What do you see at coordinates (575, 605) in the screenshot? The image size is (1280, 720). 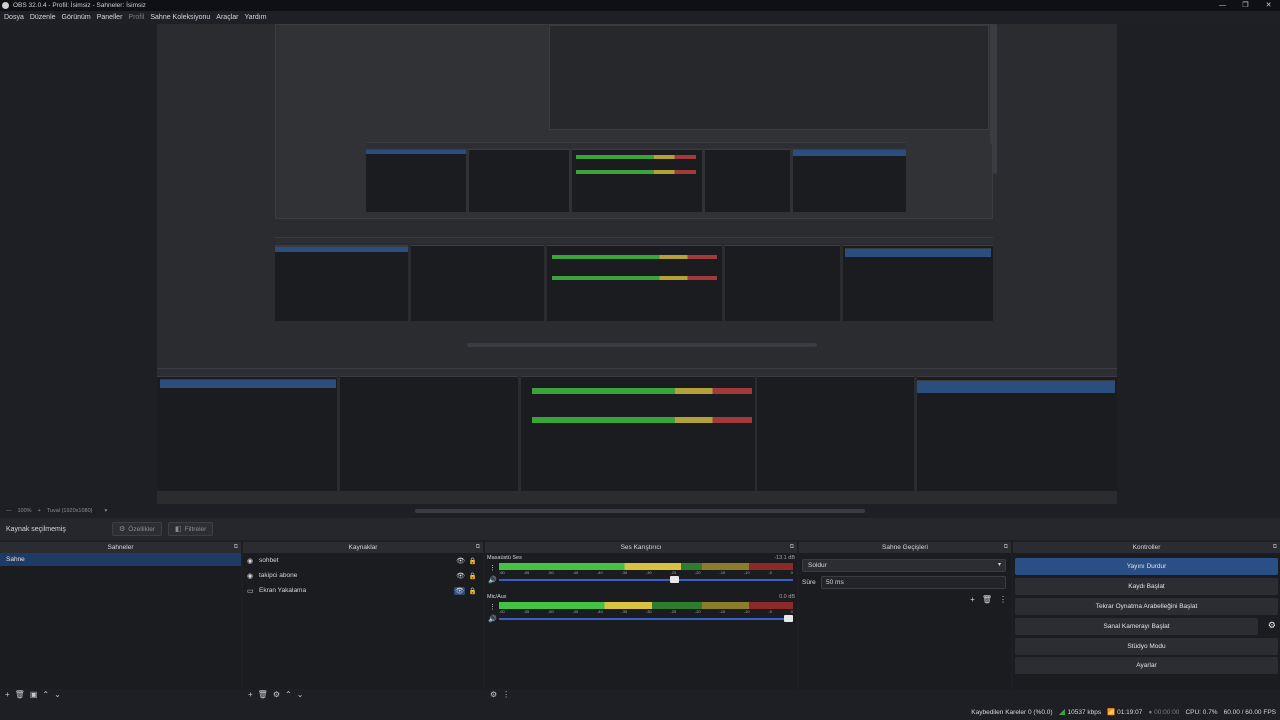 I see `volume-meter-level` at bounding box center [575, 605].